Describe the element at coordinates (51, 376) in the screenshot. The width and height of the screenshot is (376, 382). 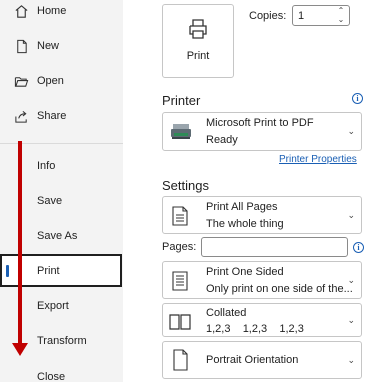
I see `nav-close-label: Close` at that location.